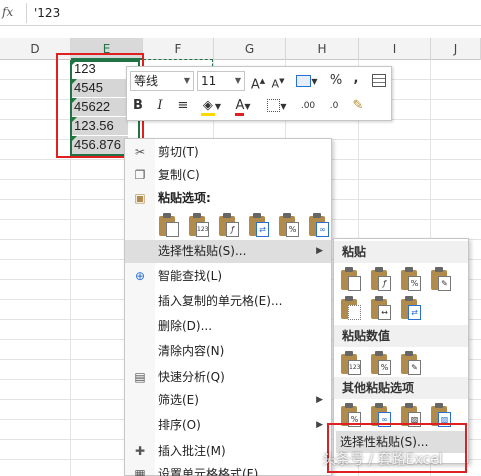 This screenshot has width=481, height=476. What do you see at coordinates (384, 367) in the screenshot?
I see `values-percent-sheet-icon: %` at bounding box center [384, 367].